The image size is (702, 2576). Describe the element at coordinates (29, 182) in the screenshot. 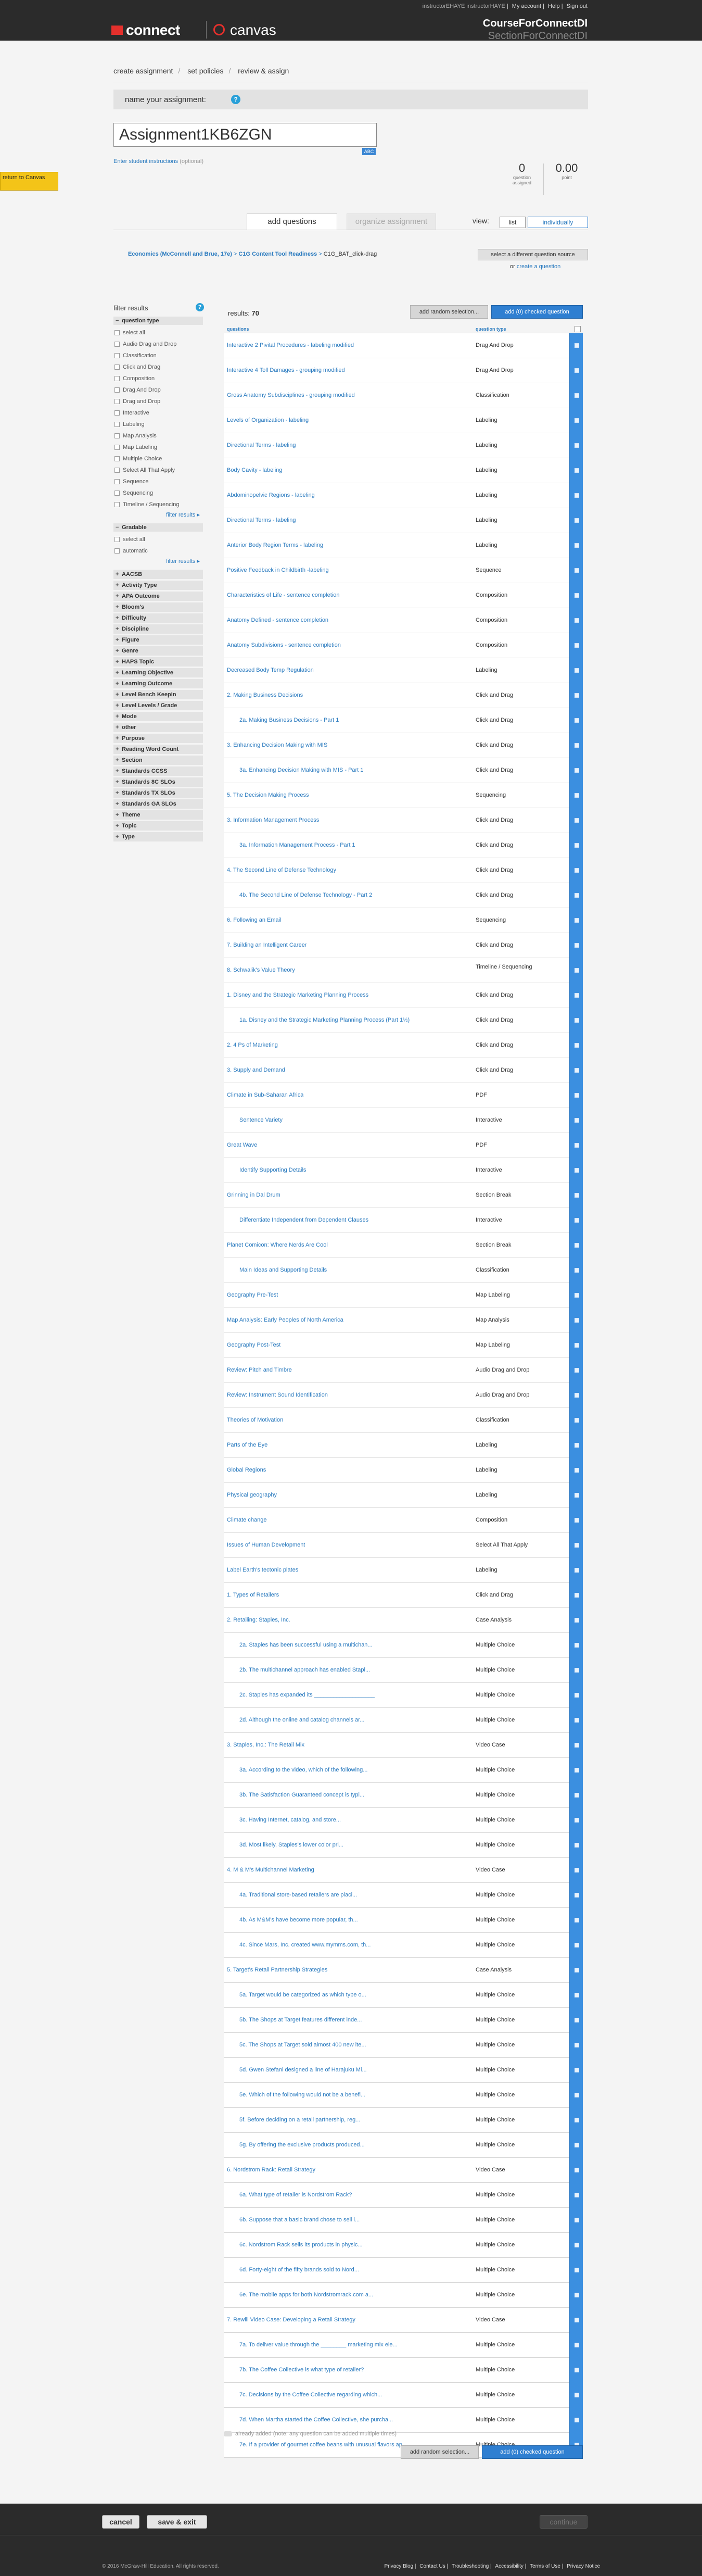

I see `return-to-canvas-tab: return to Canvas` at that location.